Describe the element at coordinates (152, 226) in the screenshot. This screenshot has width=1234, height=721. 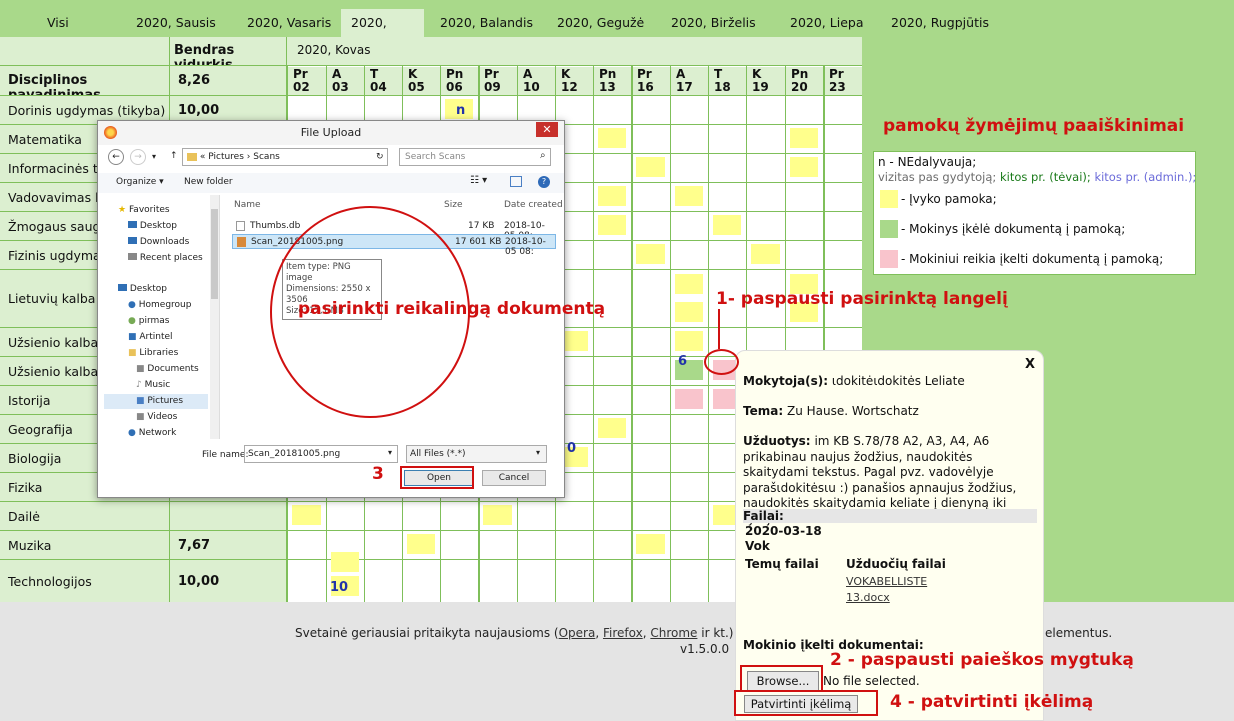
I see `nav-desktop: Desktop` at that location.